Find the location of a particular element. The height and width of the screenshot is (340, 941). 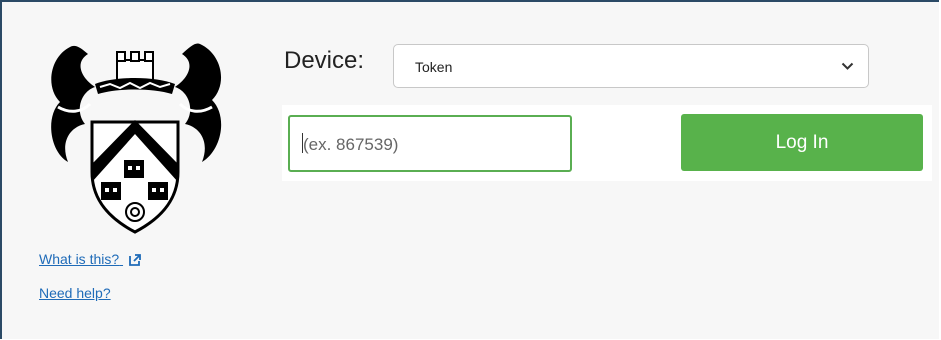

login-button: Log In is located at coordinates (802, 142).